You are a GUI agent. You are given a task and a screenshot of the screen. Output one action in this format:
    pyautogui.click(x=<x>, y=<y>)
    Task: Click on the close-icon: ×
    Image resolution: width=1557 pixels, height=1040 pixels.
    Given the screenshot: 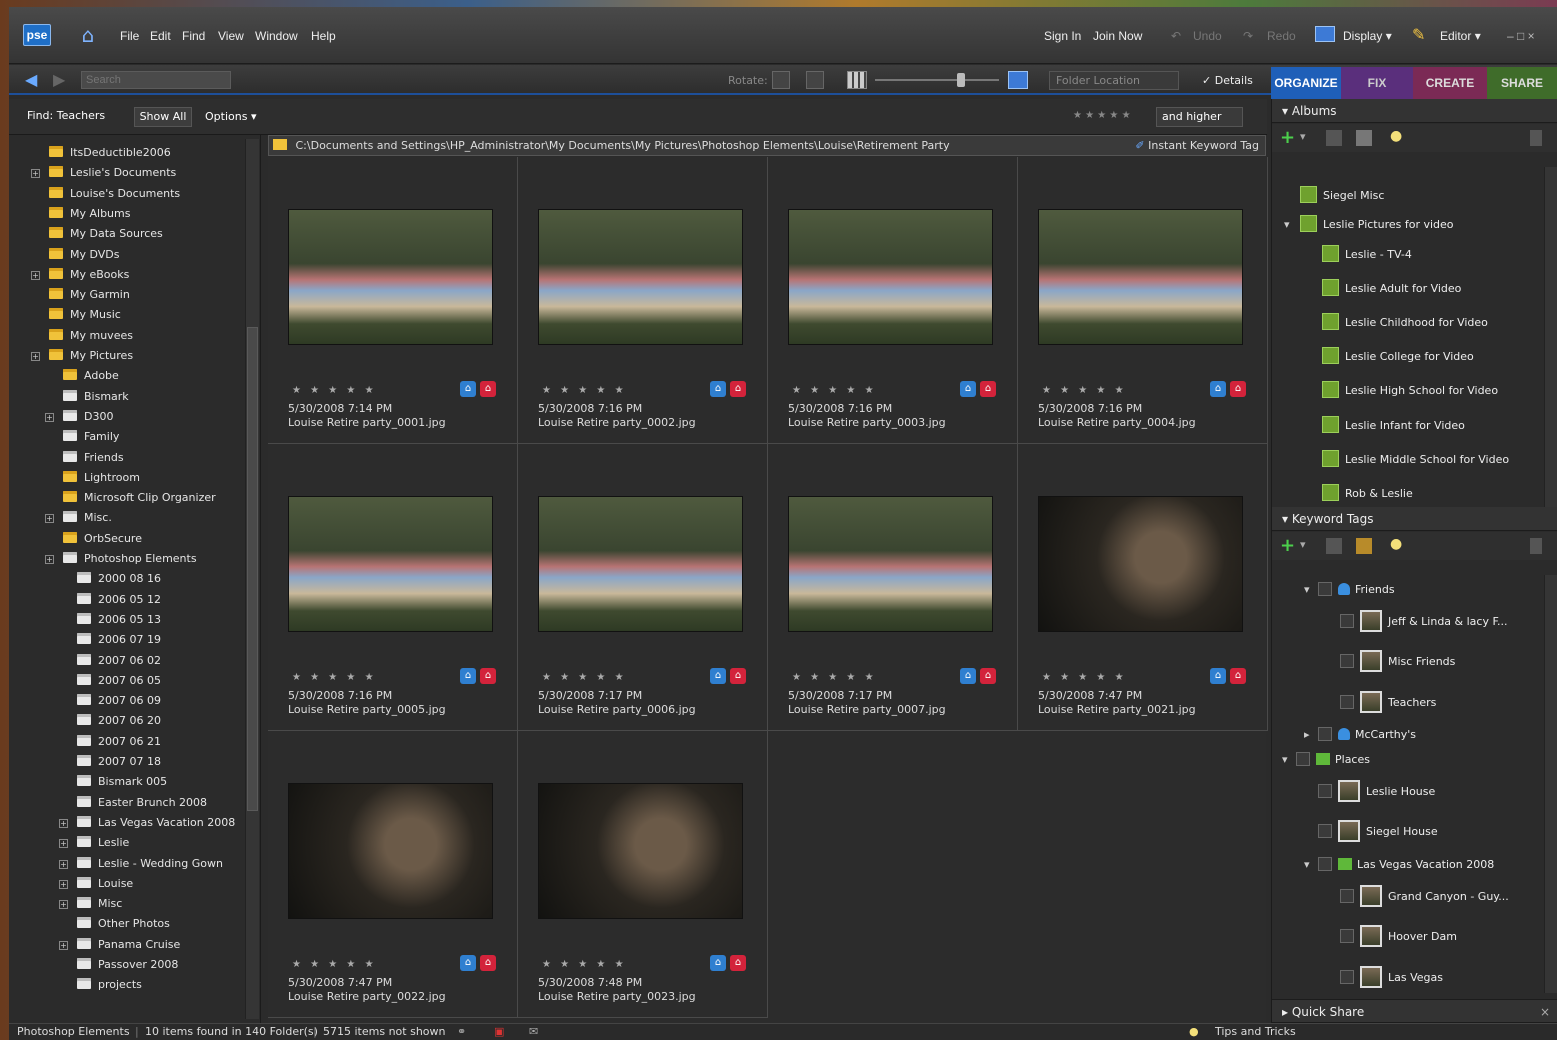 What is the action you would take?
    pyautogui.click(x=1545, y=1012)
    